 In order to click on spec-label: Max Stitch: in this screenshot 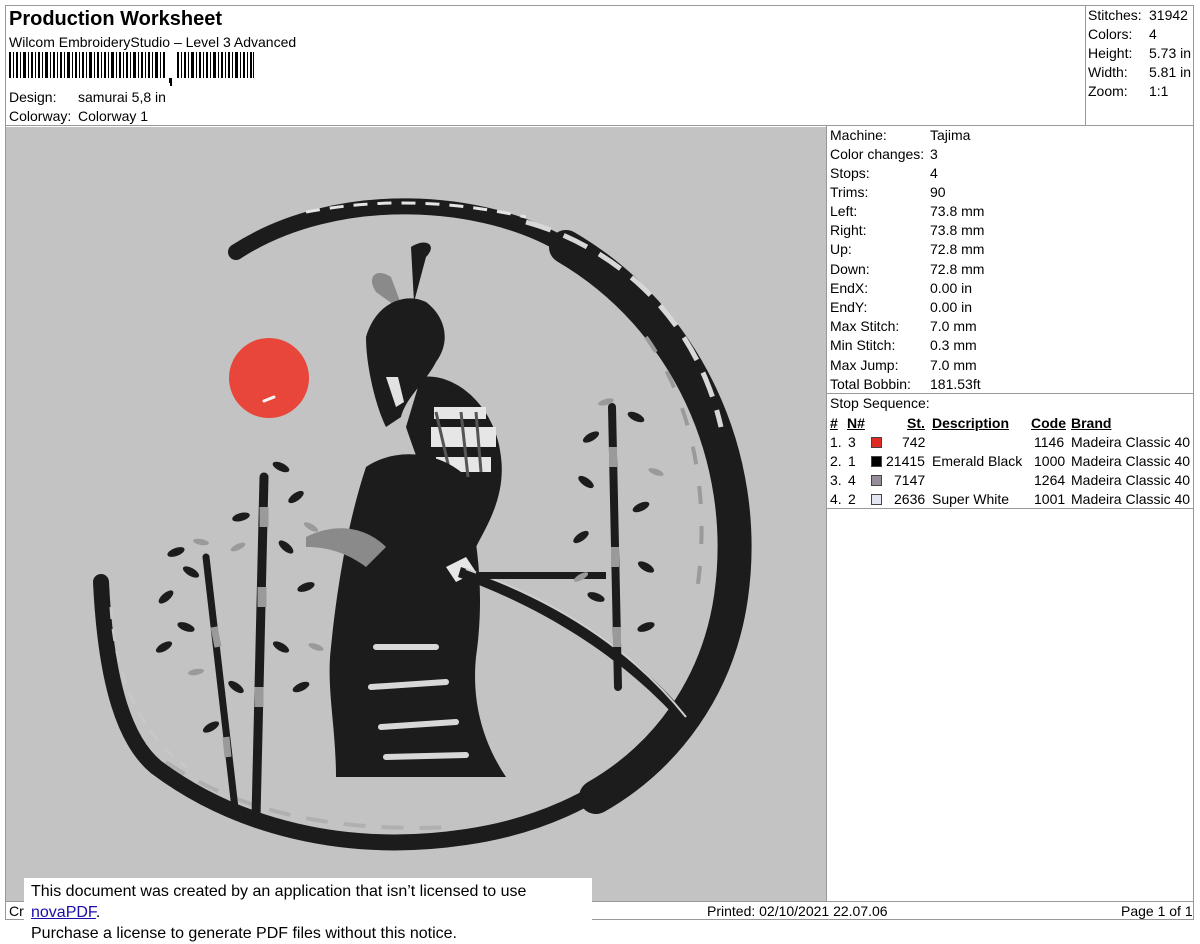, I will do `click(865, 326)`.